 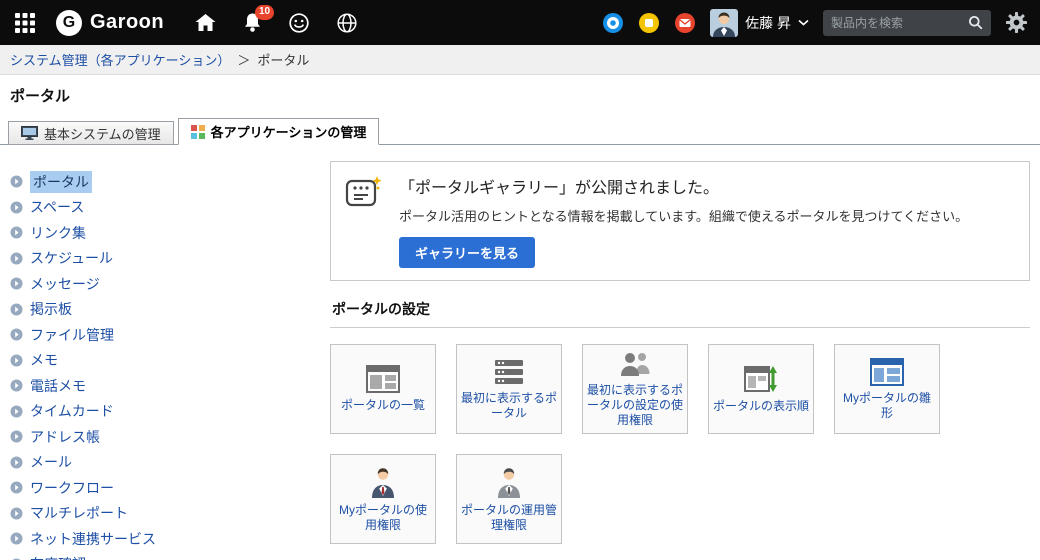 I want to click on card-portal-list: ポータルの一覧, so click(x=383, y=389).